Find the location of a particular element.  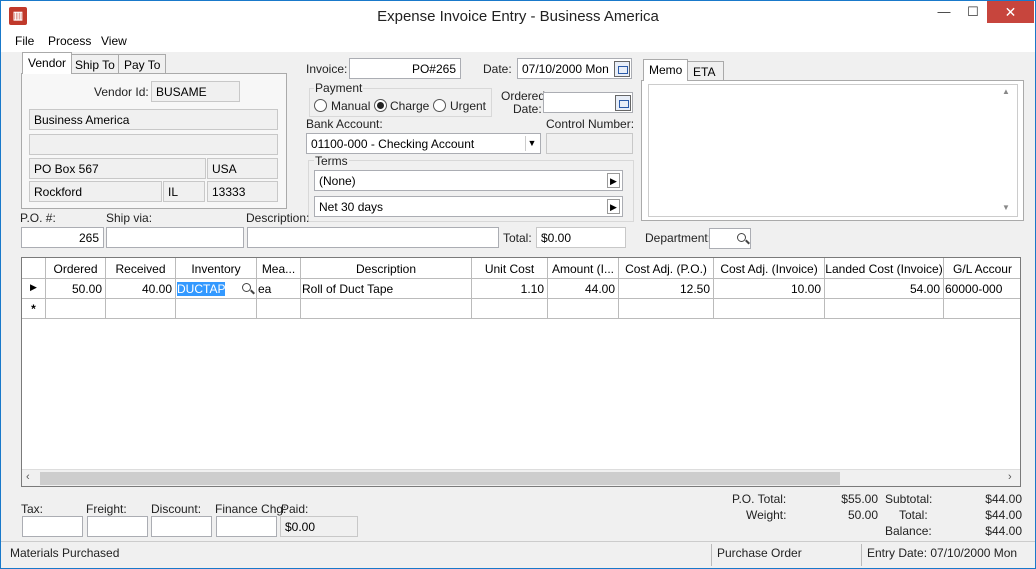

vendor-state-field: IL is located at coordinates (184, 191).